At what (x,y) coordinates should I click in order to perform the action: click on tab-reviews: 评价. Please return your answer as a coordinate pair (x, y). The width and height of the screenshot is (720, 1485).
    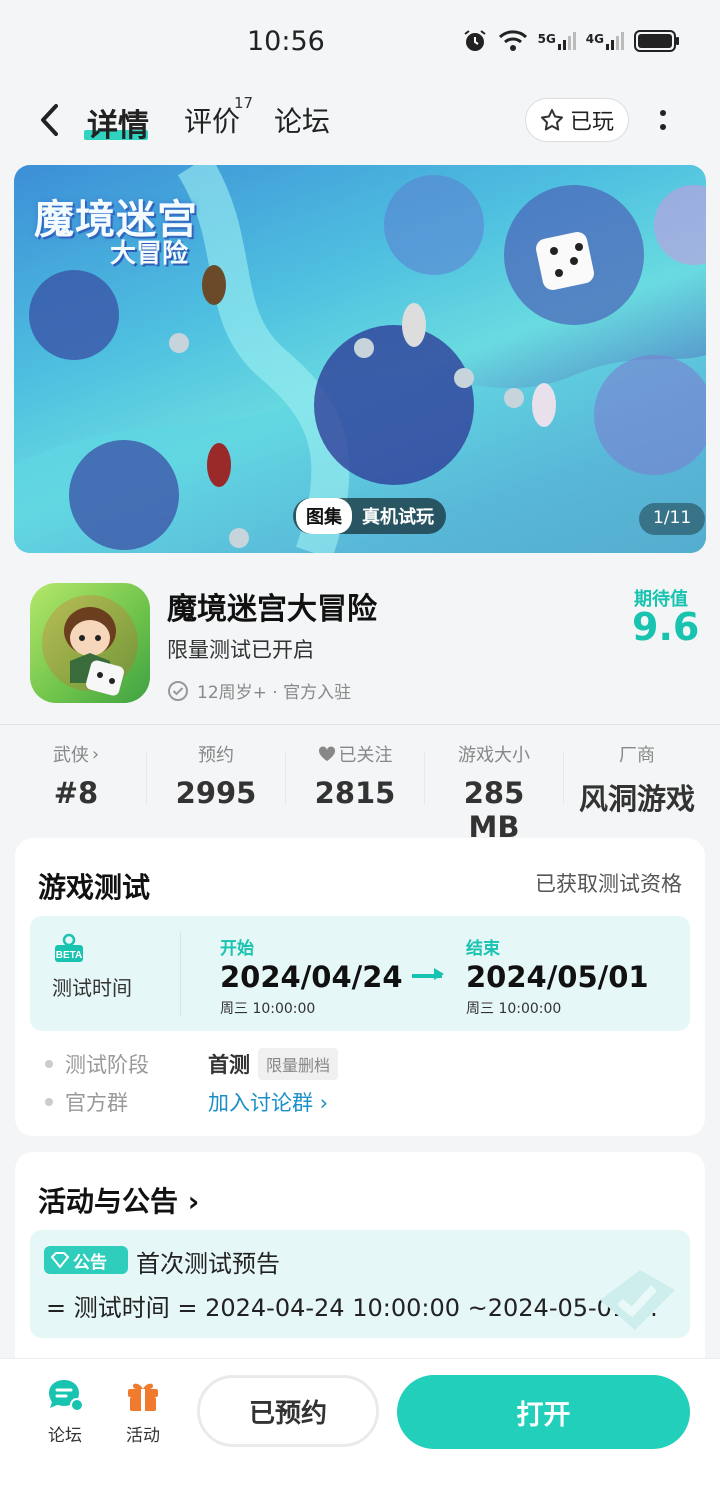
    Looking at the image, I should click on (212, 120).